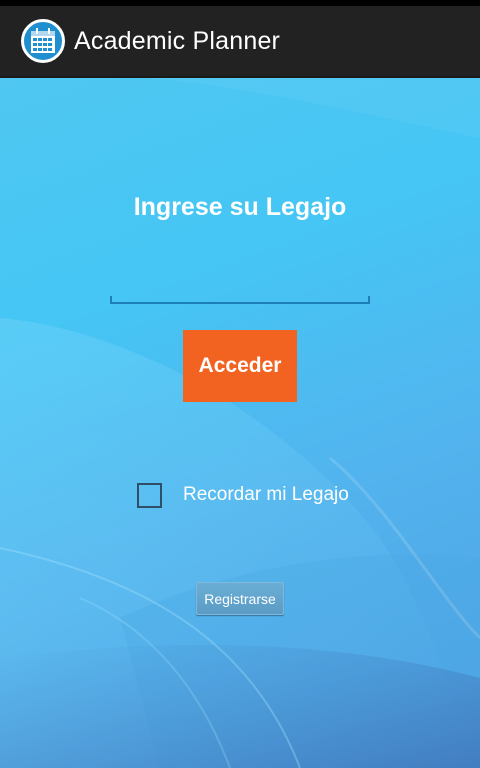  Describe the element at coordinates (369, 300) in the screenshot. I see `input-underline-tick-right` at that location.